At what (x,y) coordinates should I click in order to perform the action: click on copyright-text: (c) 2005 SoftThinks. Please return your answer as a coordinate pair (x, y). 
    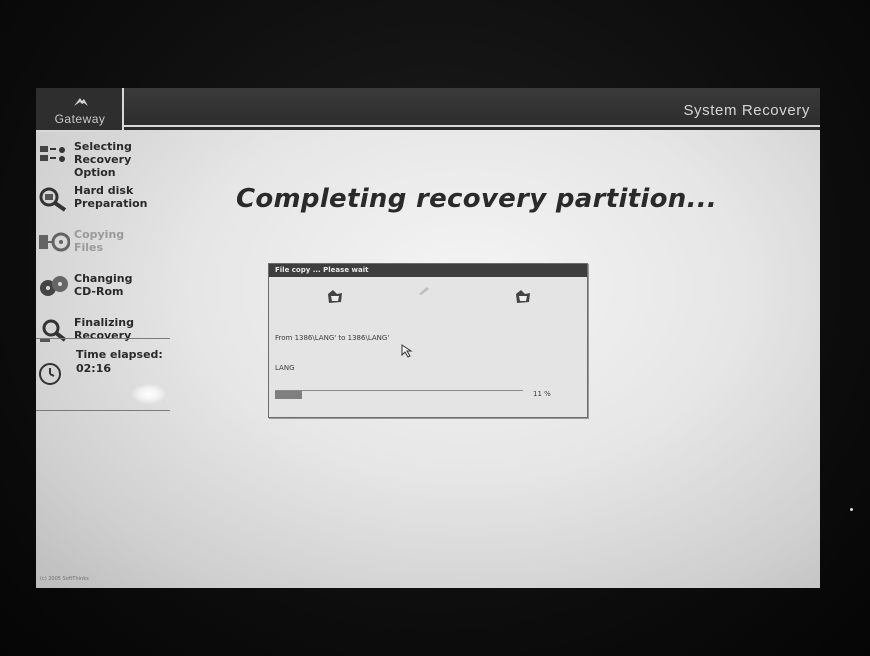
    Looking at the image, I should click on (64, 579).